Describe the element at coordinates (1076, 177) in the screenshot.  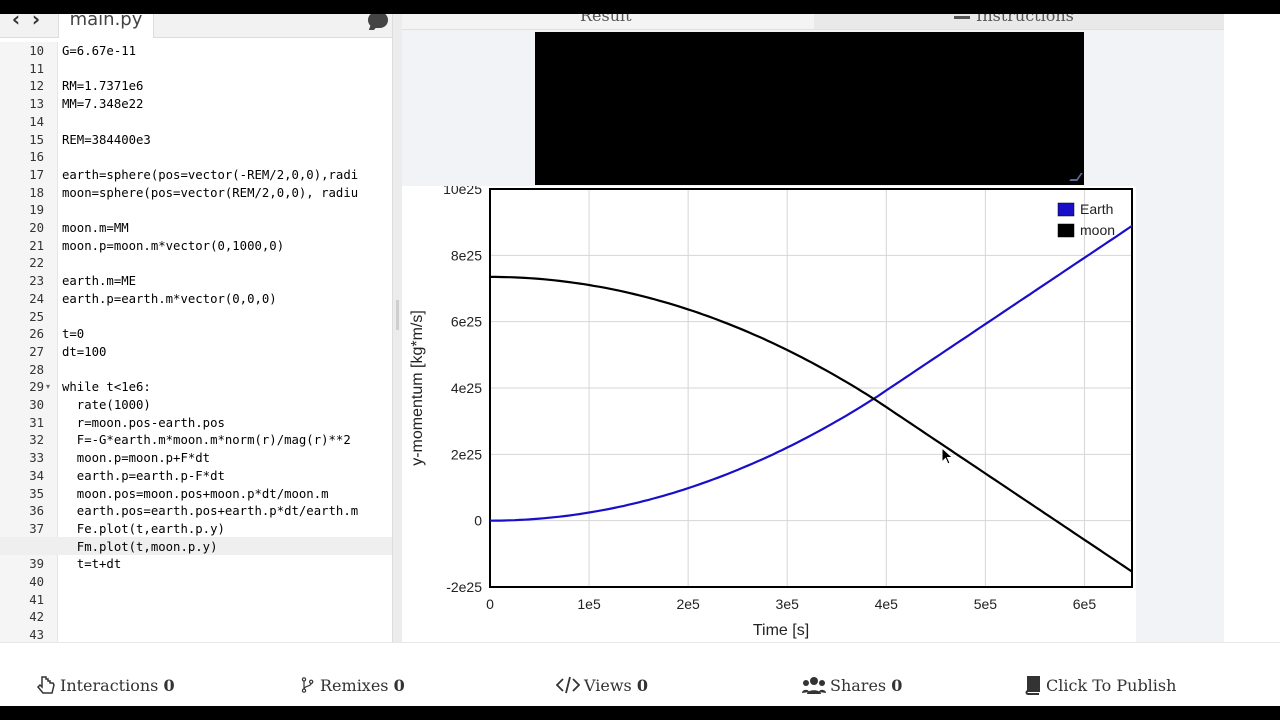
I see `resize-handle-icon` at that location.